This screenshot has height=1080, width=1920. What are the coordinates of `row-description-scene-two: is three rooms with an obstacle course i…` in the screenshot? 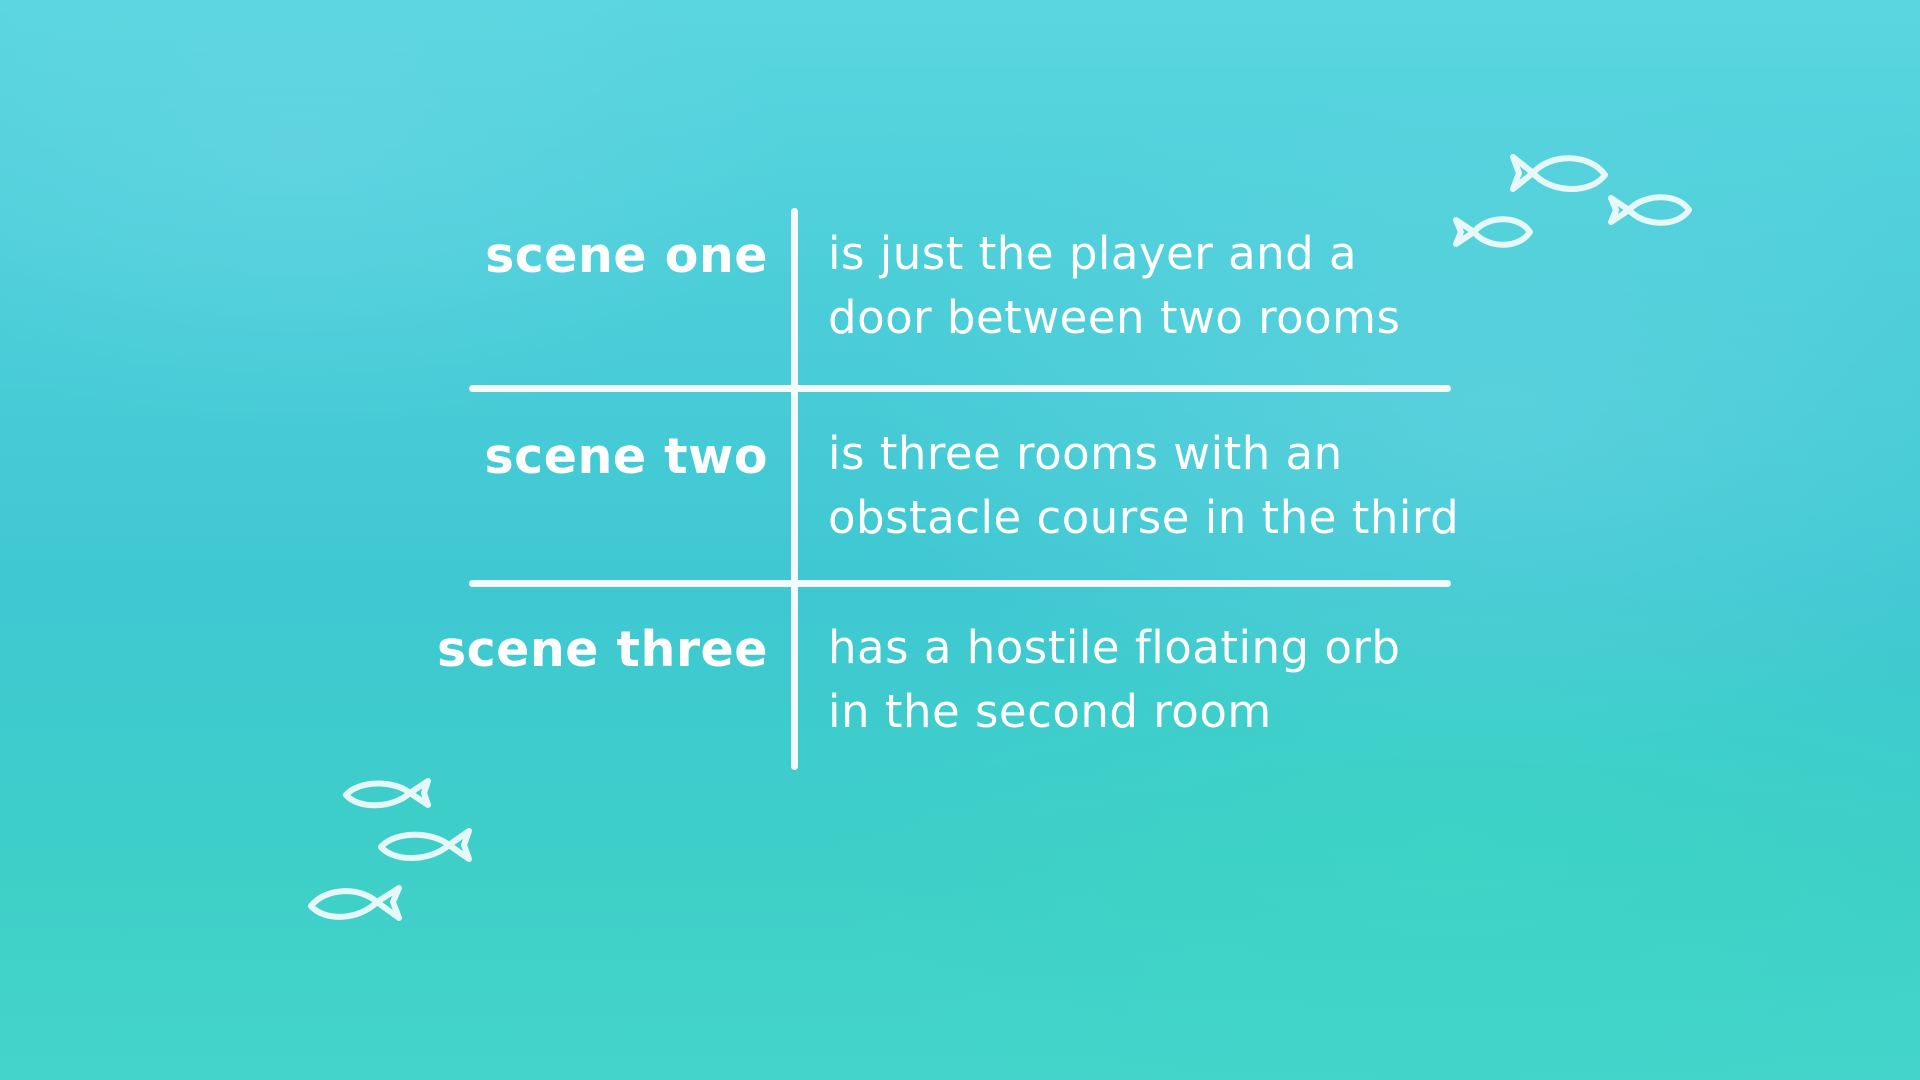 It's located at (1143, 486).